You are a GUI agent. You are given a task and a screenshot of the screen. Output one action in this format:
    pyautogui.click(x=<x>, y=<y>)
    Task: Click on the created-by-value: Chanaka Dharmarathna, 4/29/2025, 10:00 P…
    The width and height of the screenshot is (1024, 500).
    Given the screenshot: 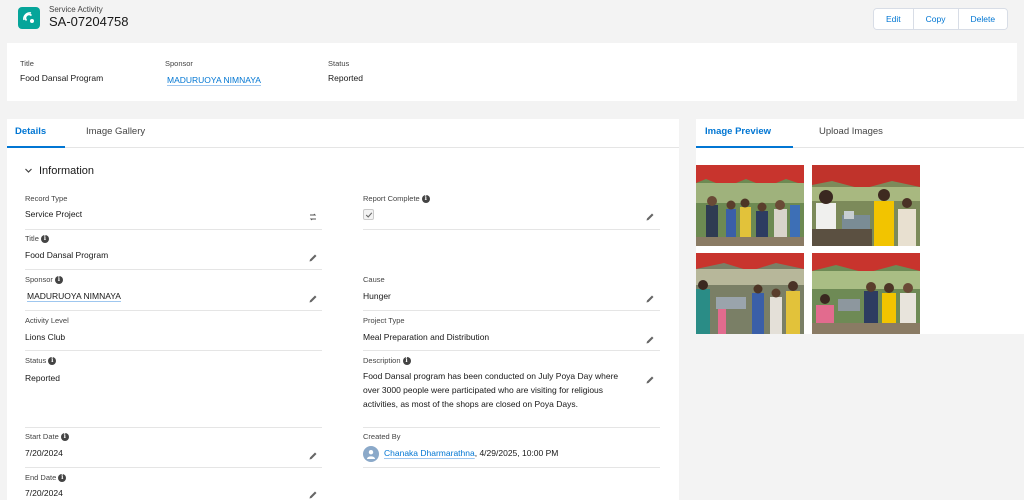 What is the action you would take?
    pyautogui.click(x=471, y=453)
    